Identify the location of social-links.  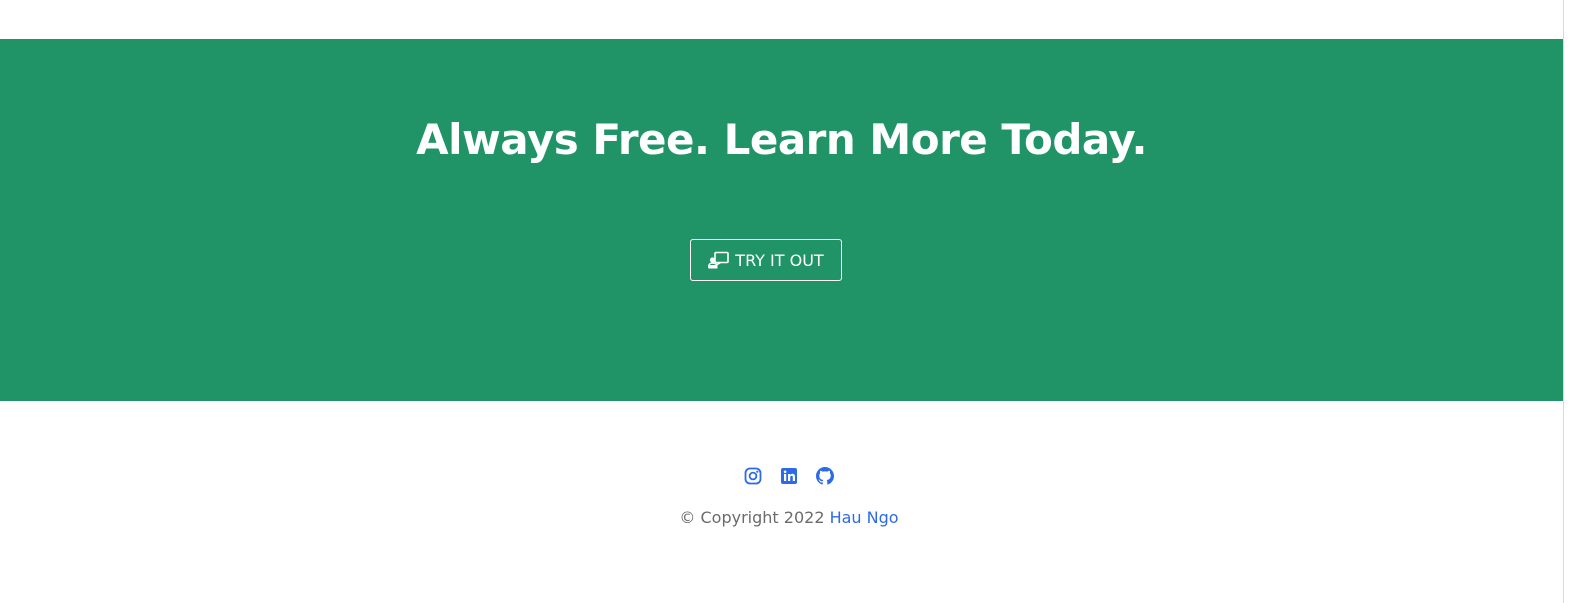
(781, 476).